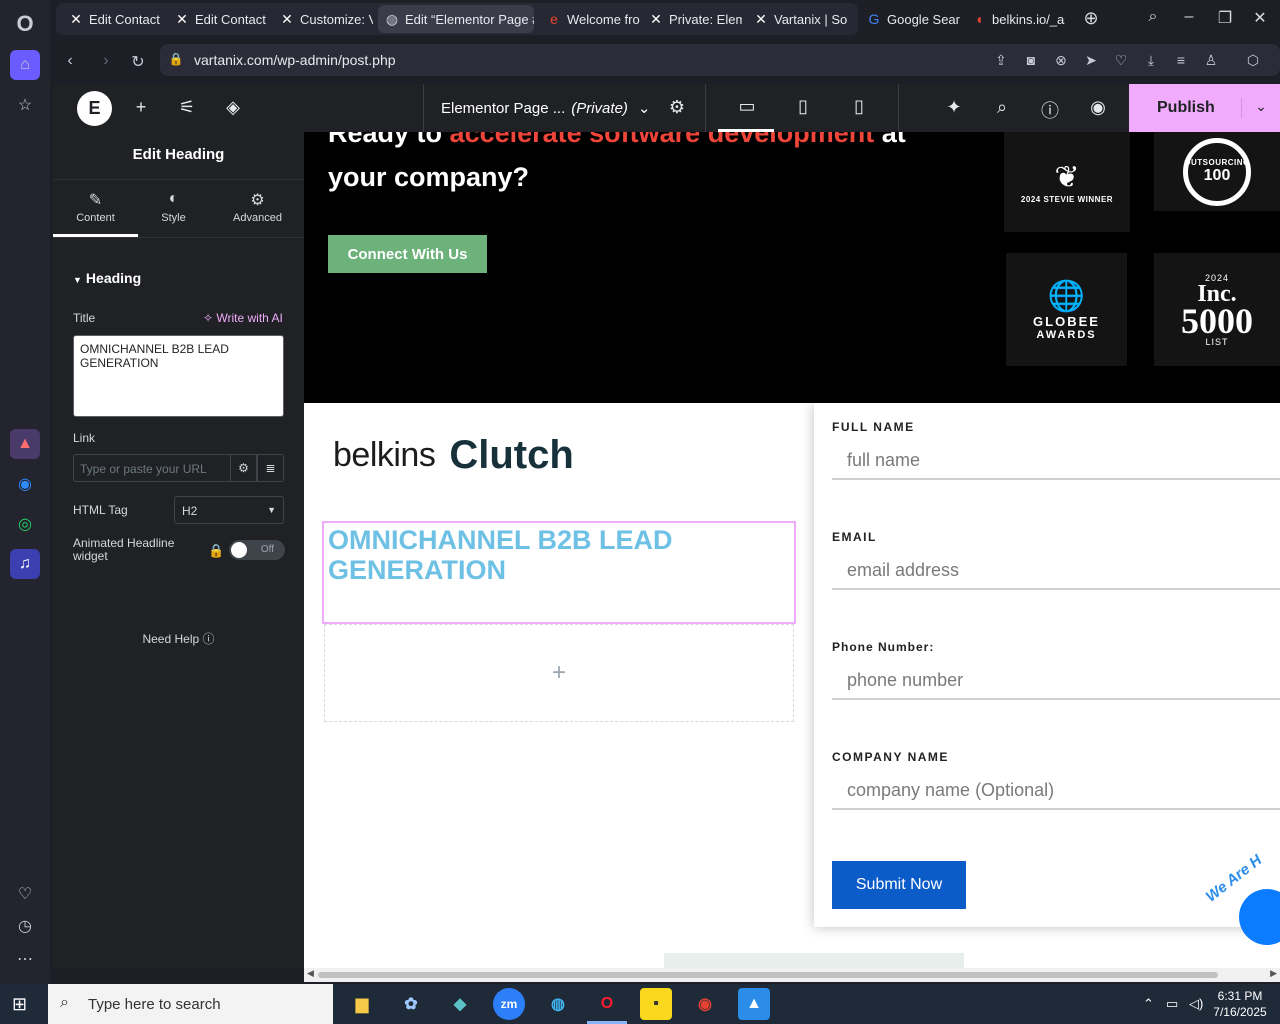 This screenshot has height=1024, width=1280. I want to click on scroll-right-icon: ▶, so click(1273, 973).